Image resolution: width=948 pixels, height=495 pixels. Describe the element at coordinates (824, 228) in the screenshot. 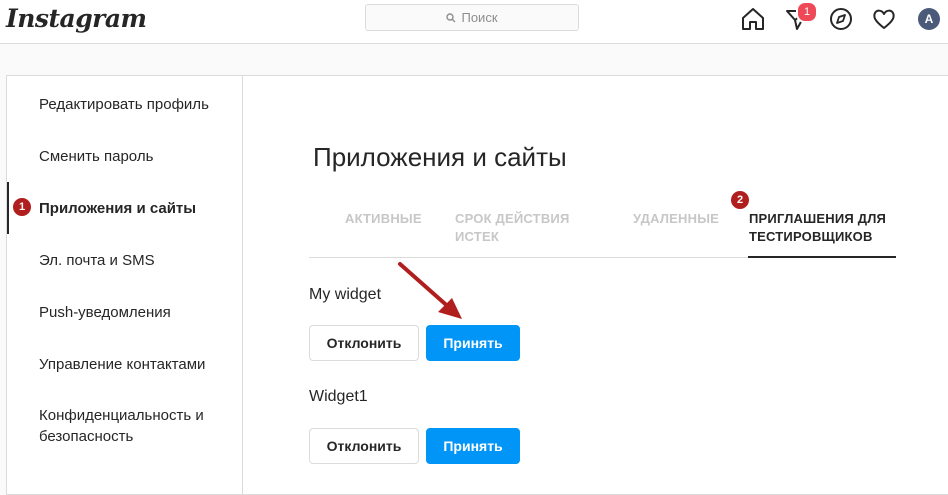

I see `tab-tester-invites: ПРИГЛАШЕНИЯ ДЛЯ ТЕСТИРОВЩИКОВ` at that location.